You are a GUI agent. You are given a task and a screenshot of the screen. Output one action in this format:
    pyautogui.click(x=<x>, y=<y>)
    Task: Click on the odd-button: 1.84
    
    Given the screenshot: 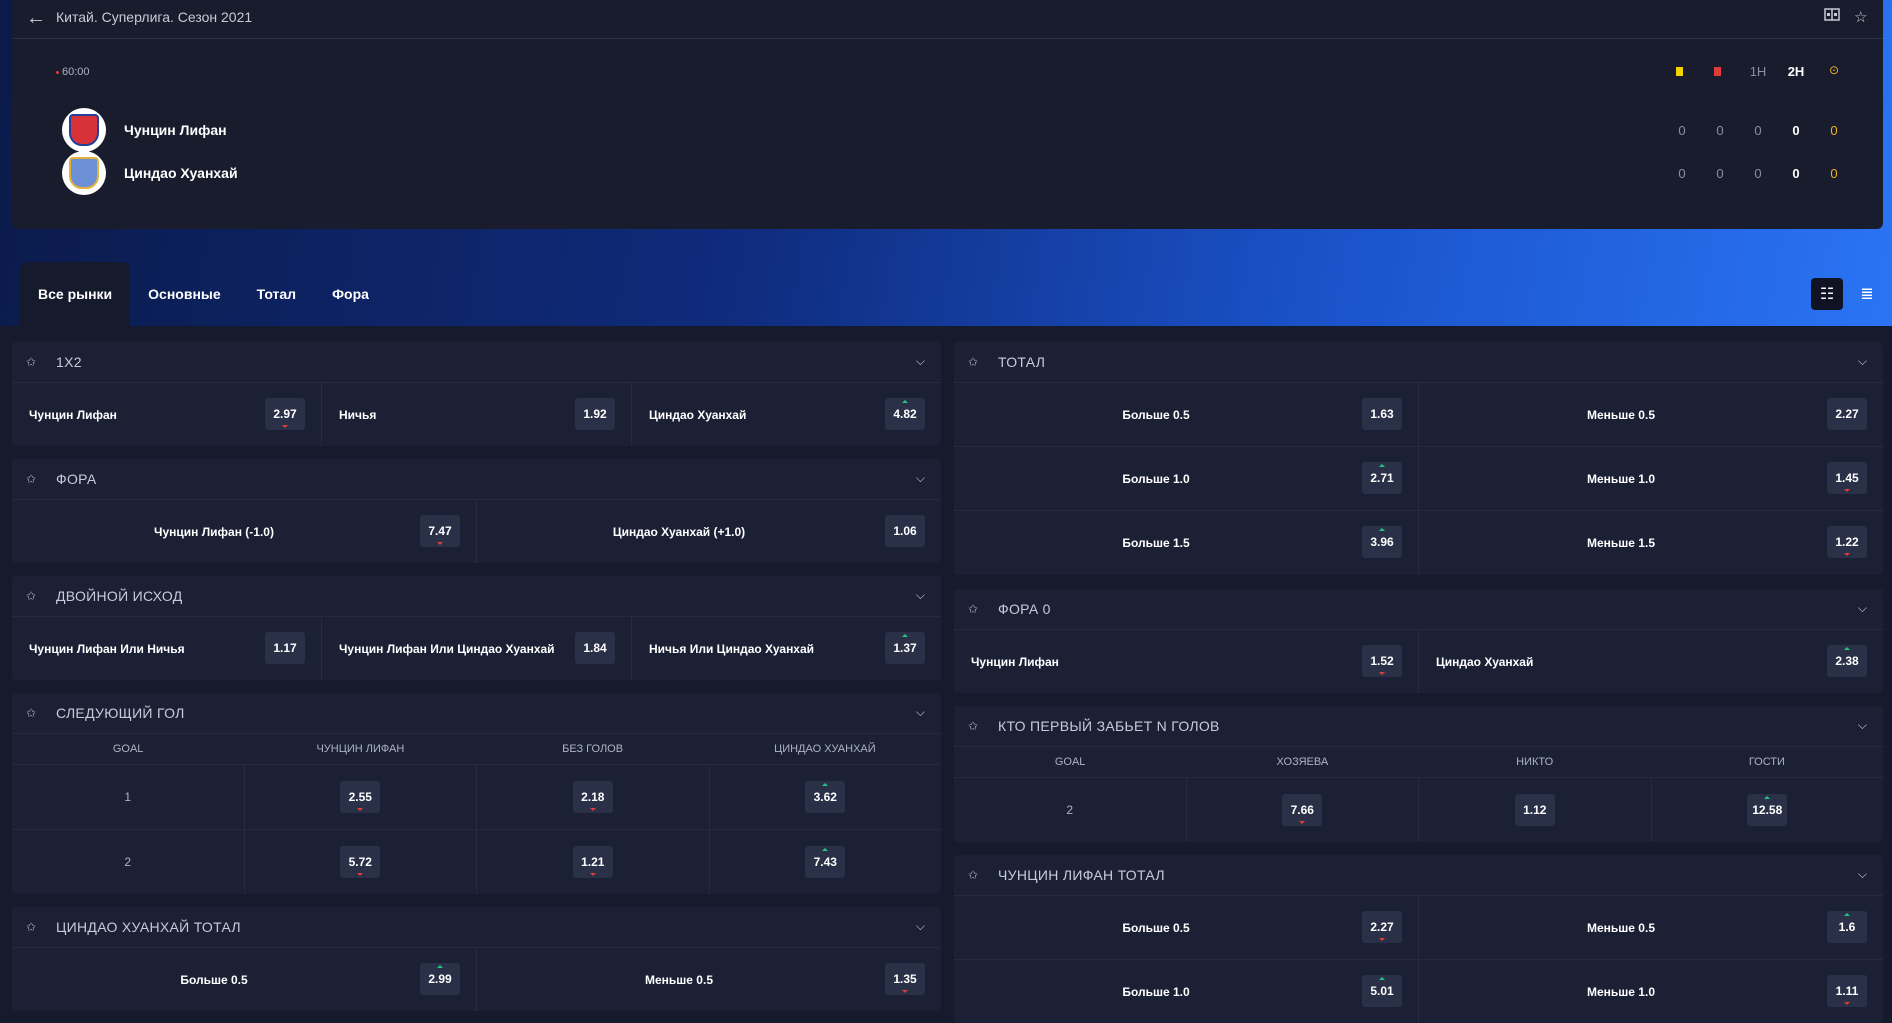 What is the action you would take?
    pyautogui.click(x=595, y=648)
    